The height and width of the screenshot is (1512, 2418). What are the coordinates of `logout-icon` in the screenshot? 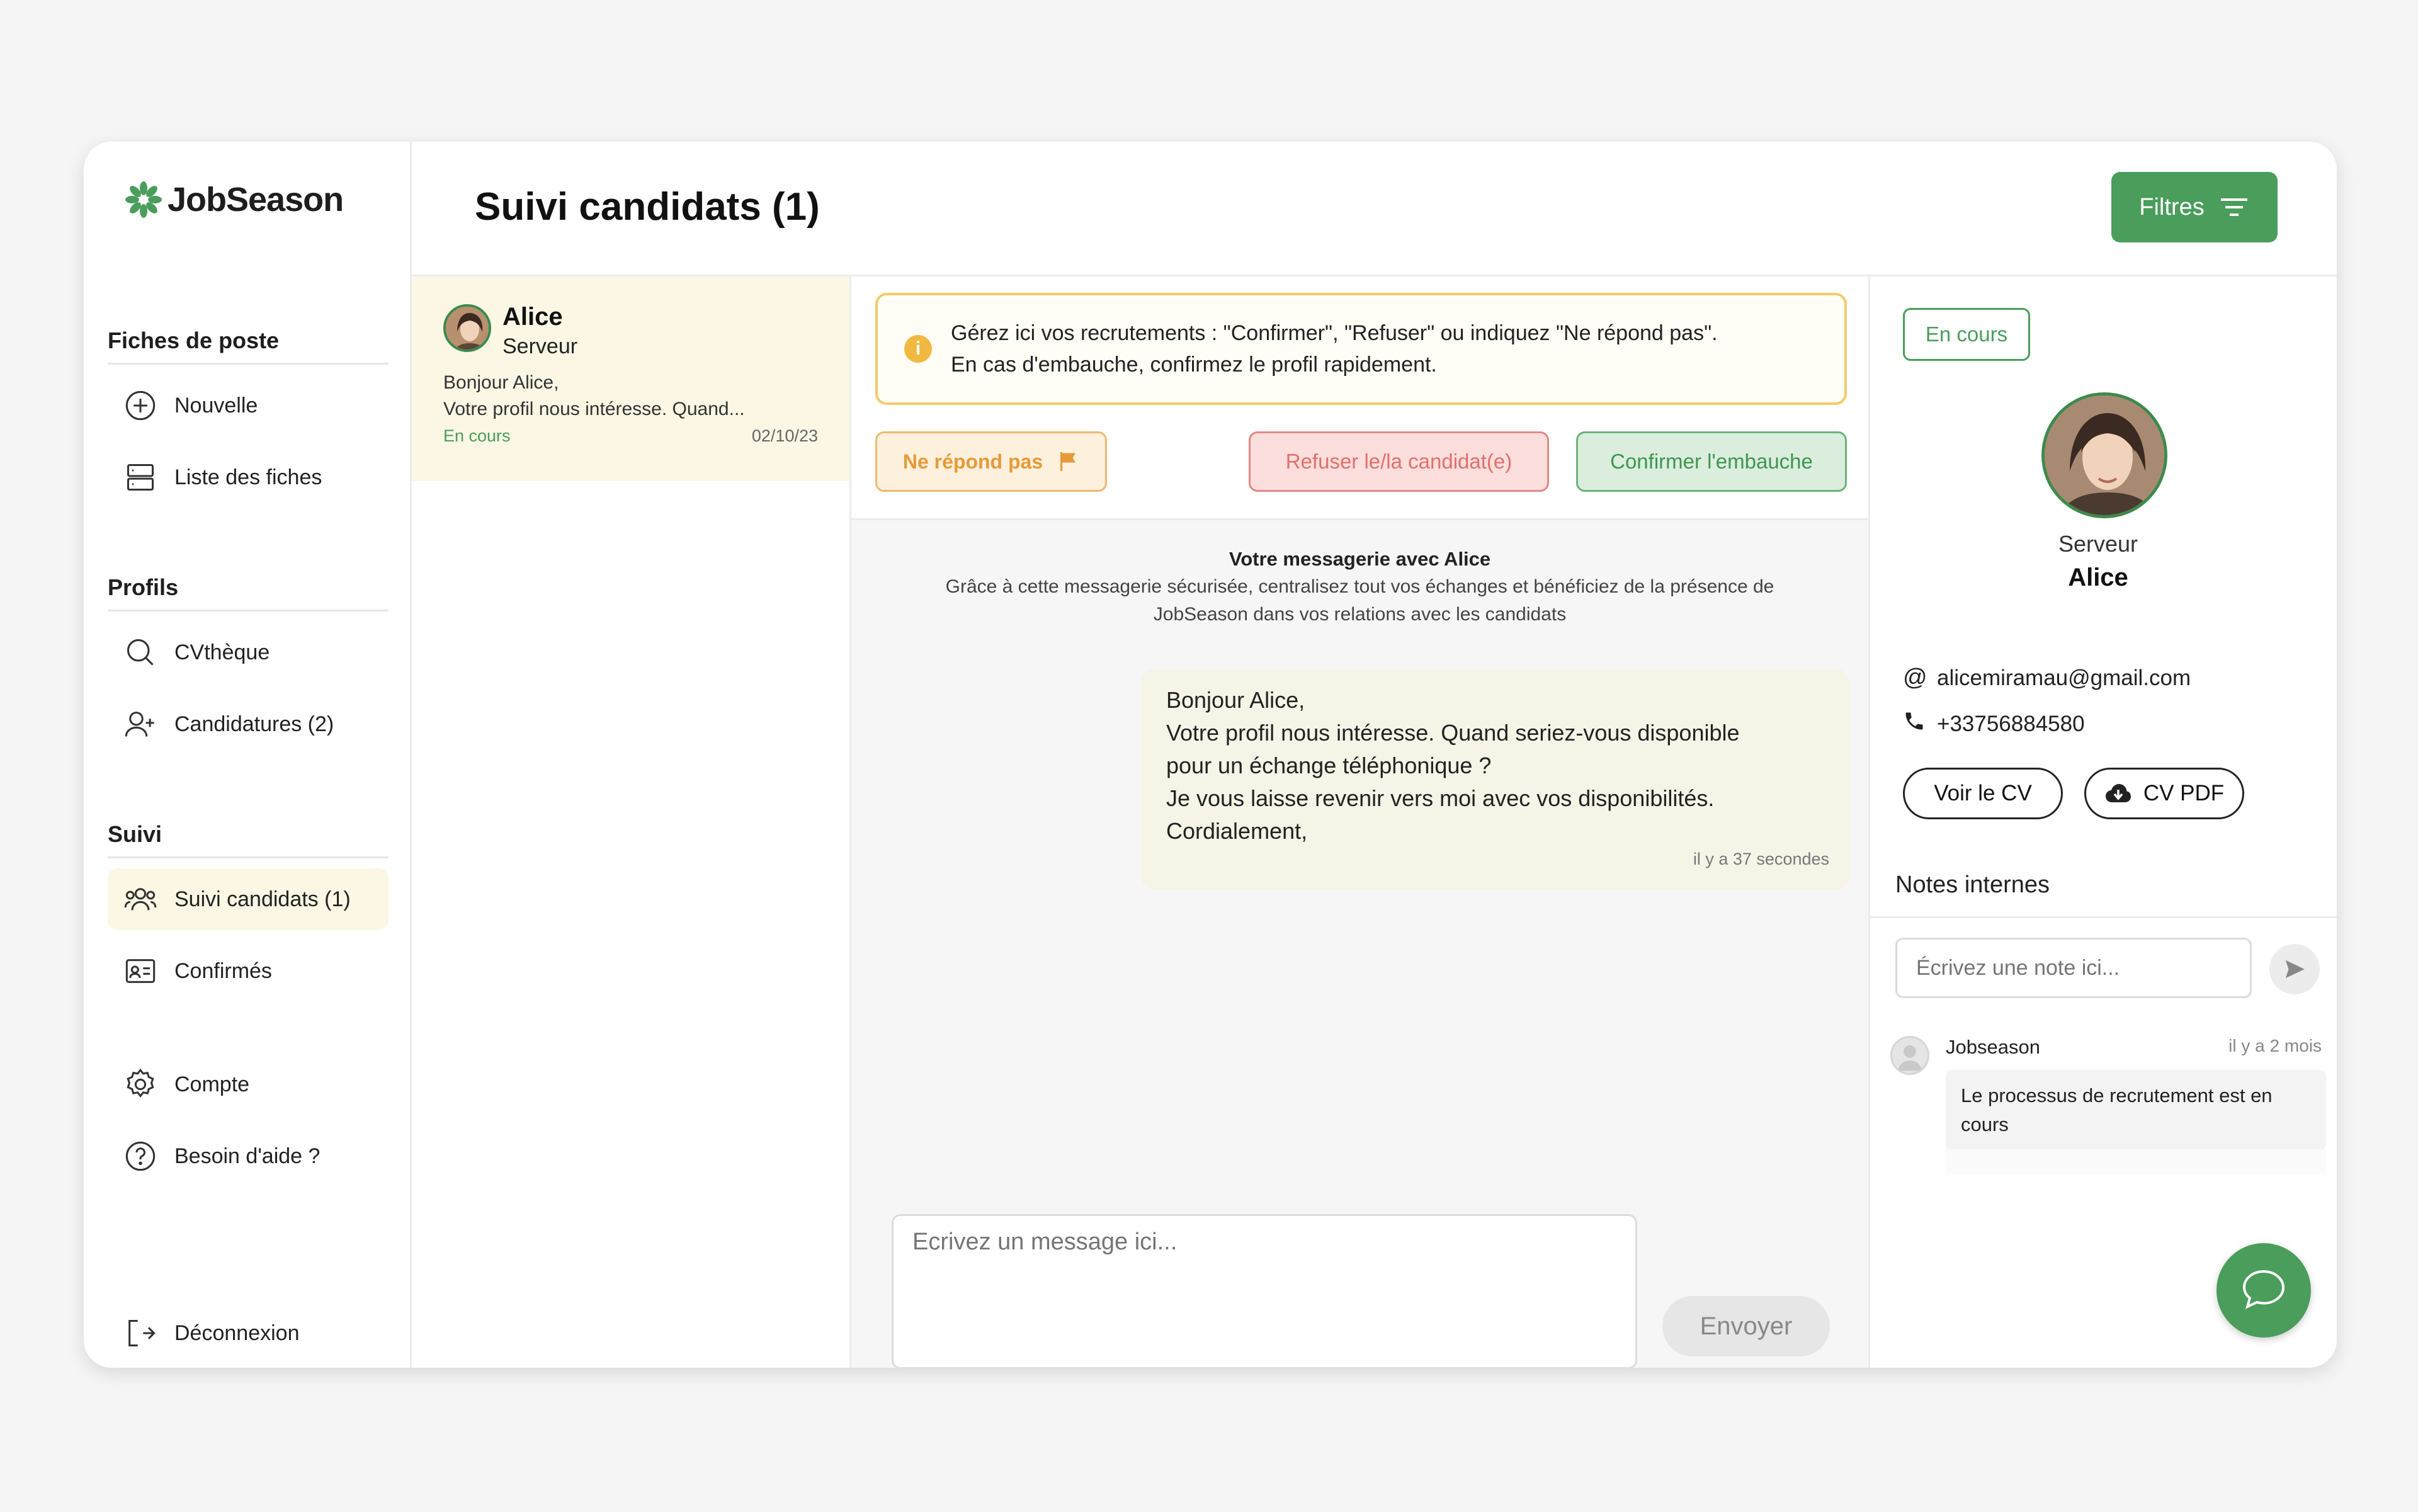 It's located at (140, 1334).